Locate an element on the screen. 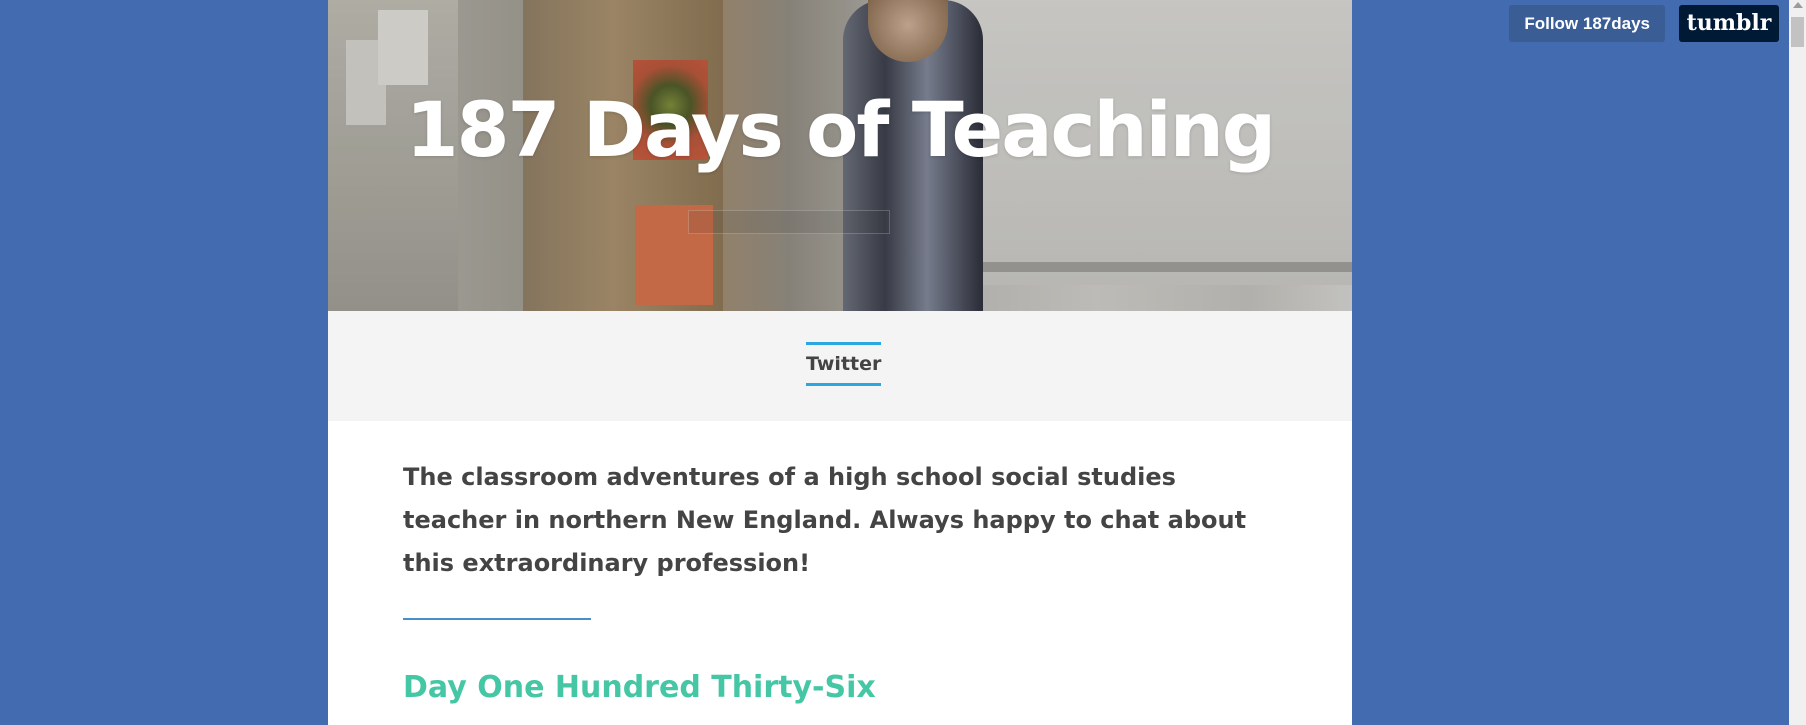 Image resolution: width=1806 pixels, height=725 pixels. nav-link-twitter: Twitter is located at coordinates (844, 364).